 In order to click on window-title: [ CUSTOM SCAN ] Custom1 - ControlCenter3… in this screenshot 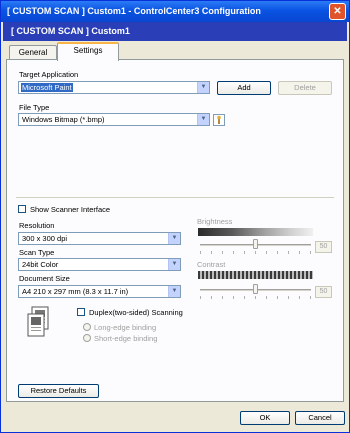, I will do `click(134, 11)`.